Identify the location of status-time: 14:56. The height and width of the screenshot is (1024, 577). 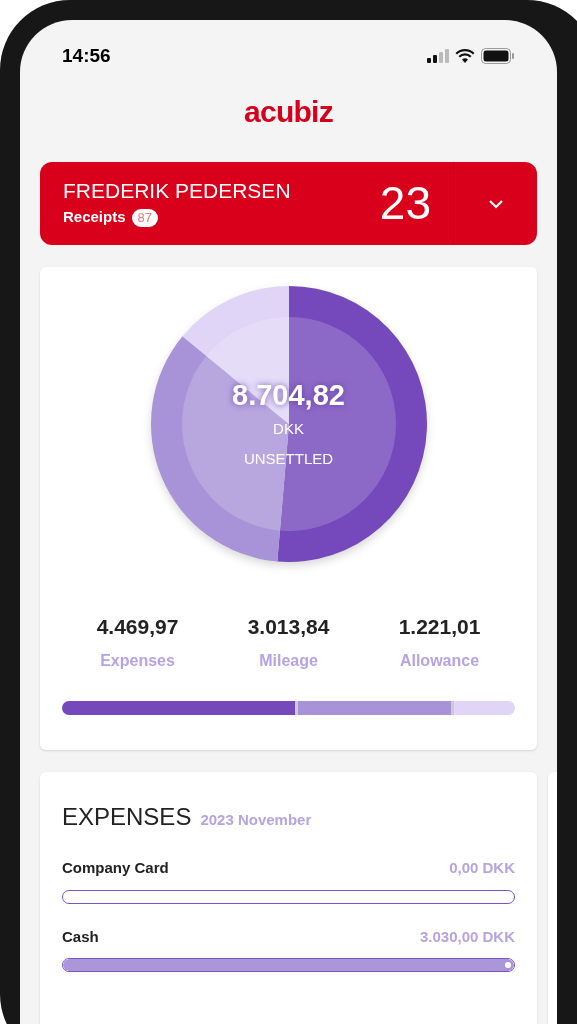
(86, 55).